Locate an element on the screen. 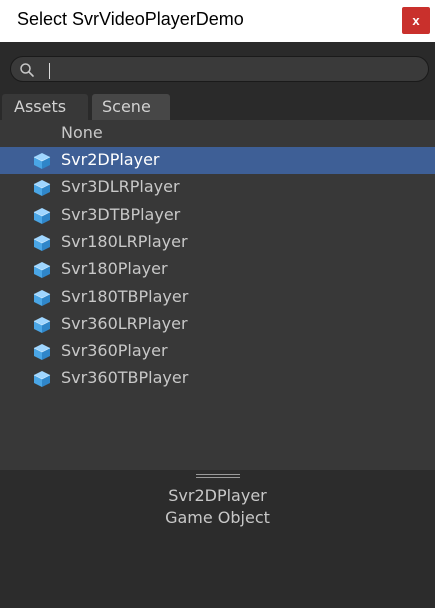  list-item: Svr360Player is located at coordinates (217, 351).